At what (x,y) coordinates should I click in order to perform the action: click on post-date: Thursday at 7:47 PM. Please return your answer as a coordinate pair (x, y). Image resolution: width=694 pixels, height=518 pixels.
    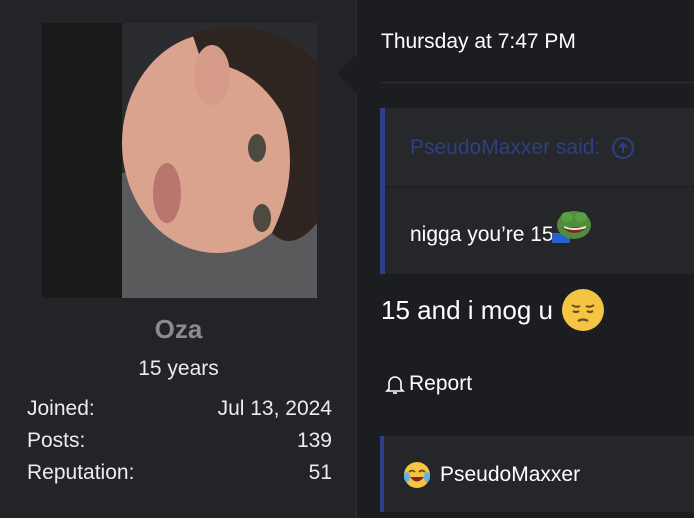
    Looking at the image, I should click on (478, 42).